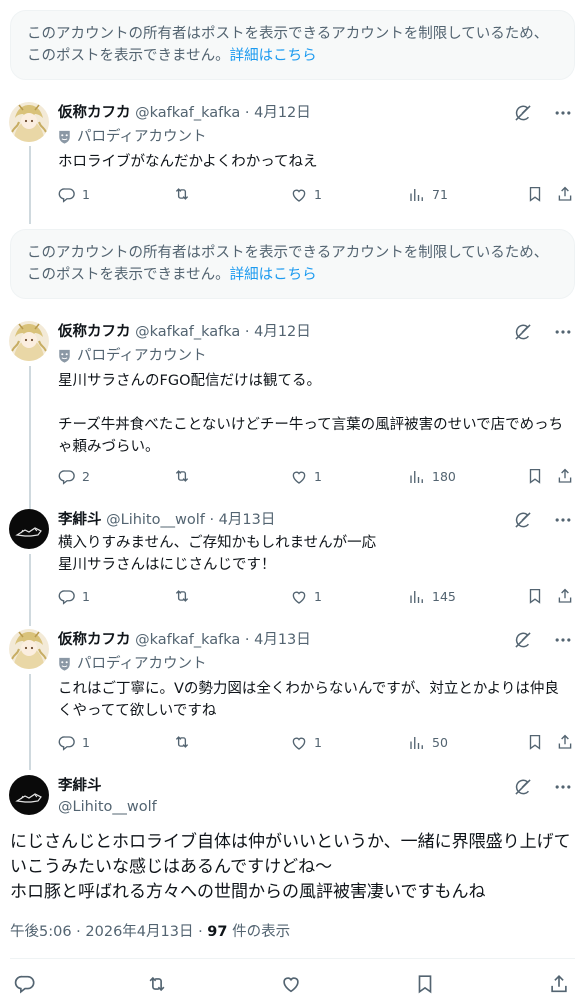 This screenshot has width=585, height=1001. Describe the element at coordinates (440, 194) in the screenshot. I see `views-count: 71` at that location.